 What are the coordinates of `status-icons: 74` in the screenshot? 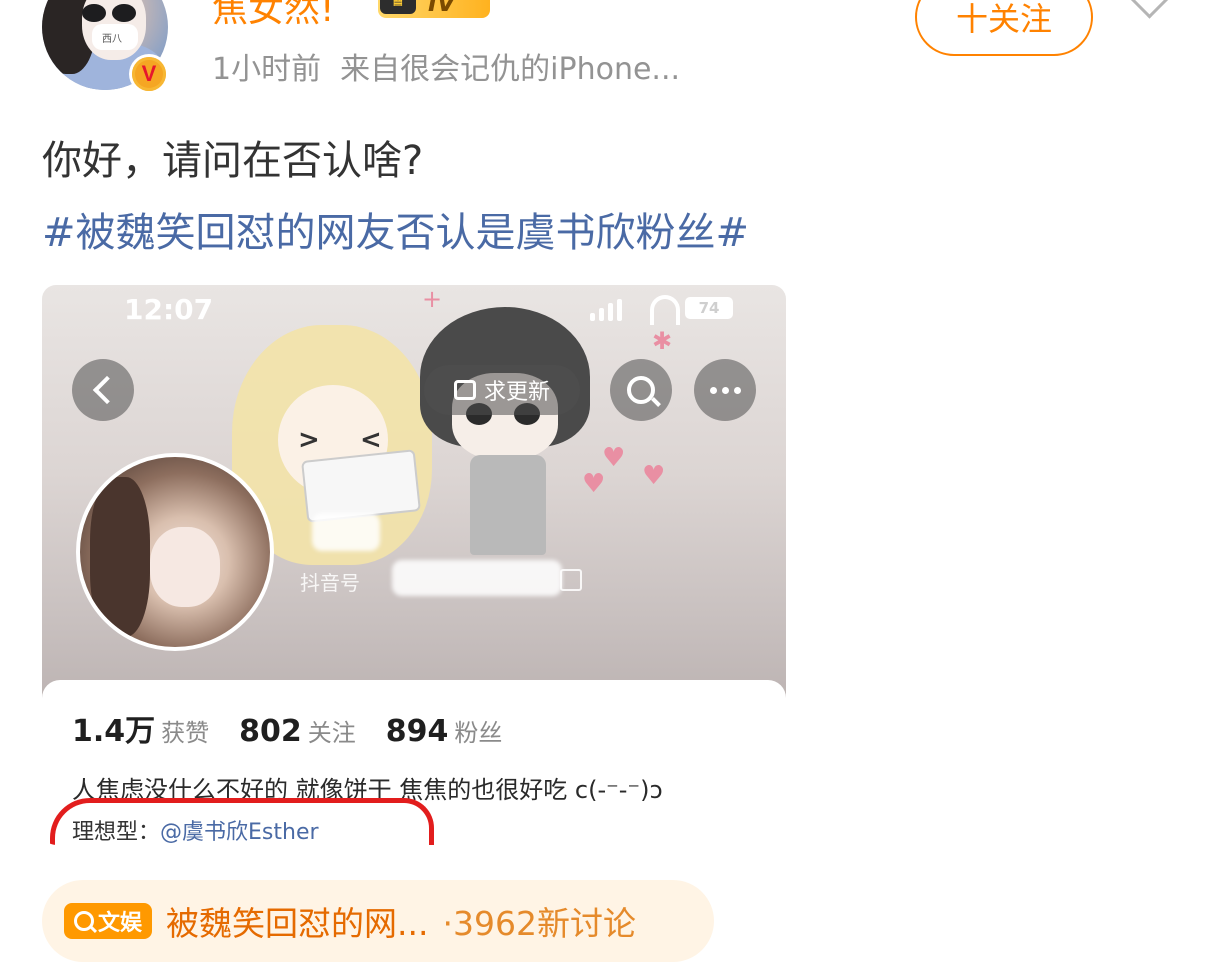 It's located at (665, 310).